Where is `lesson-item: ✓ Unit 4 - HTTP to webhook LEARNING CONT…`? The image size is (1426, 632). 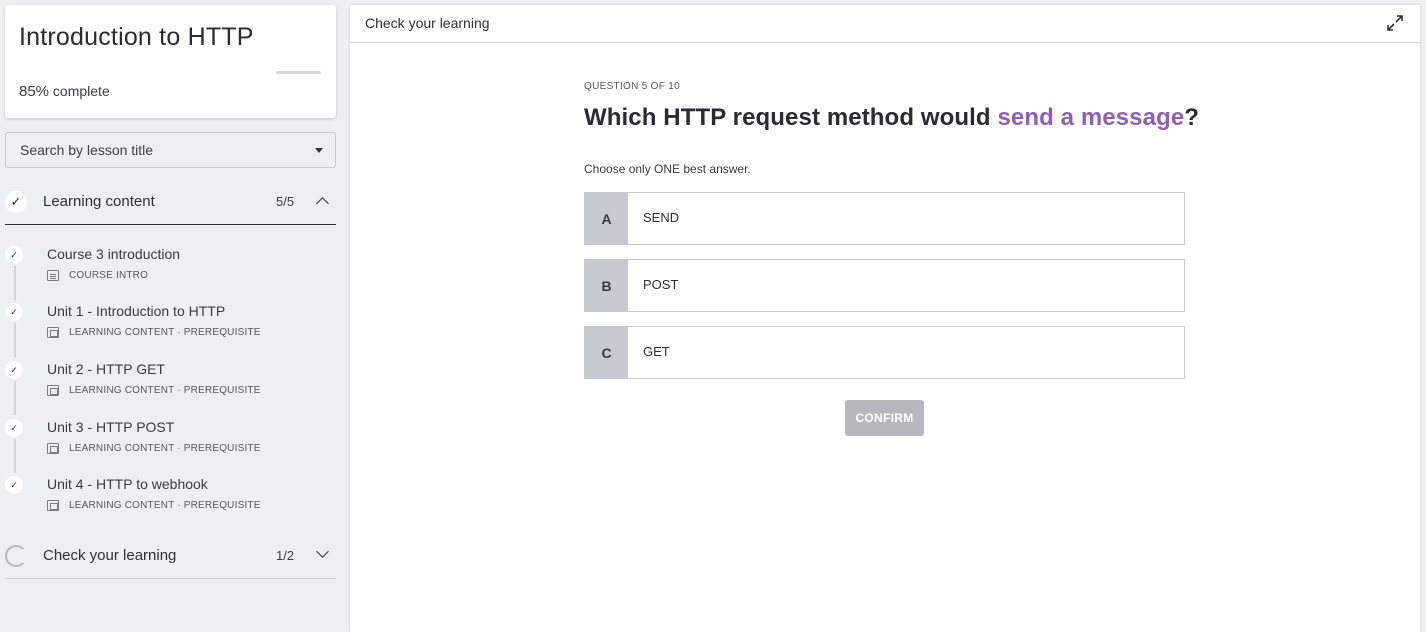 lesson-item: ✓ Unit 4 - HTTP to webhook LEARNING CONT… is located at coordinates (170, 501).